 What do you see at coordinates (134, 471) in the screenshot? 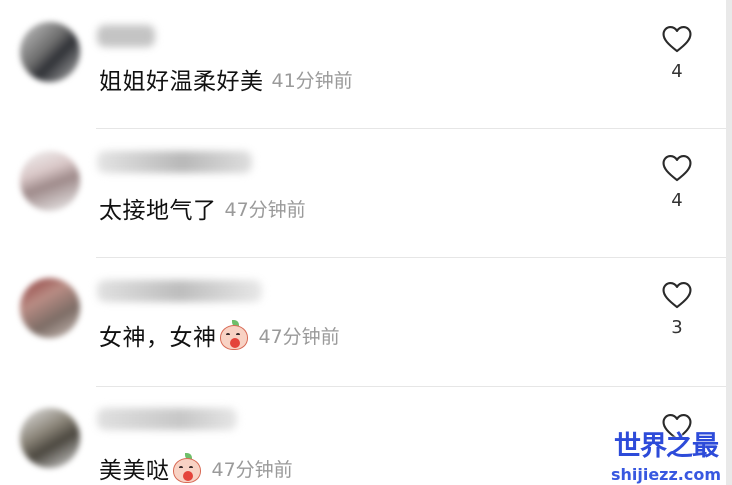
I see `comment-text: 美美哒` at bounding box center [134, 471].